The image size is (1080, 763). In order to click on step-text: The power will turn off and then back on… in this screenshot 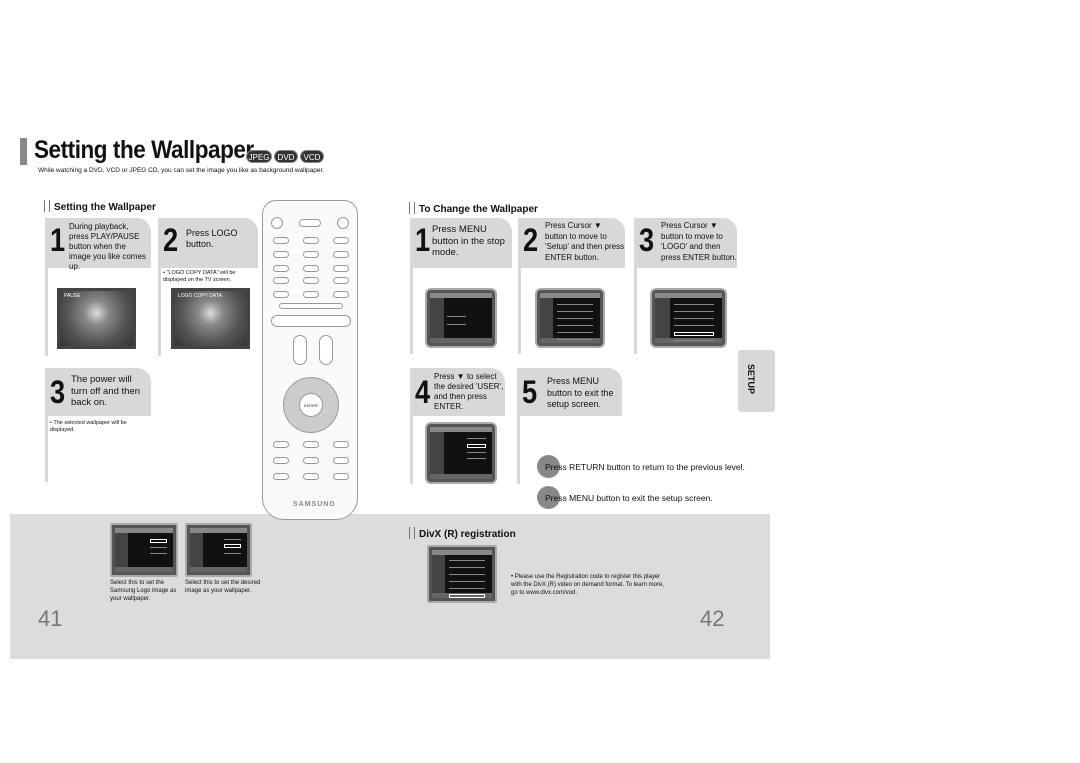, I will do `click(106, 391)`.